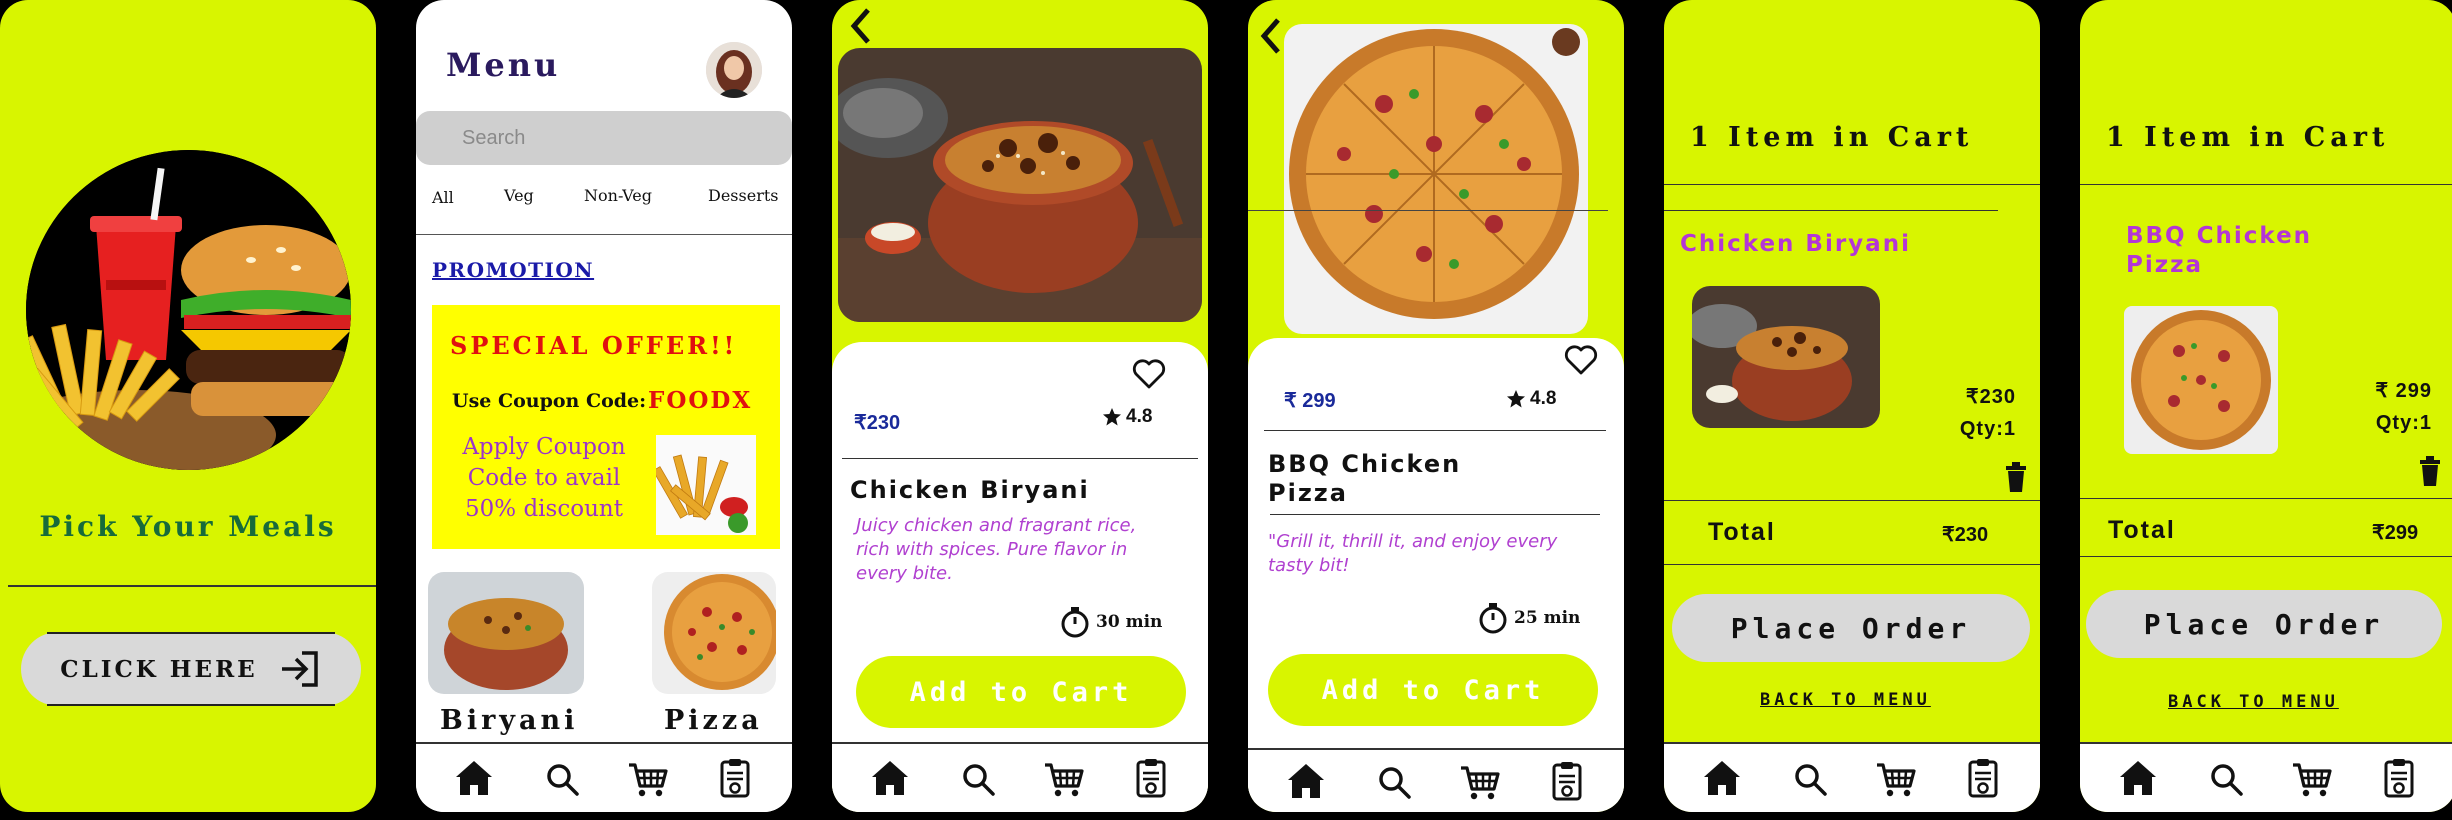 The image size is (2452, 820). I want to click on cart-item-name: Chicken Biryani, so click(1795, 244).